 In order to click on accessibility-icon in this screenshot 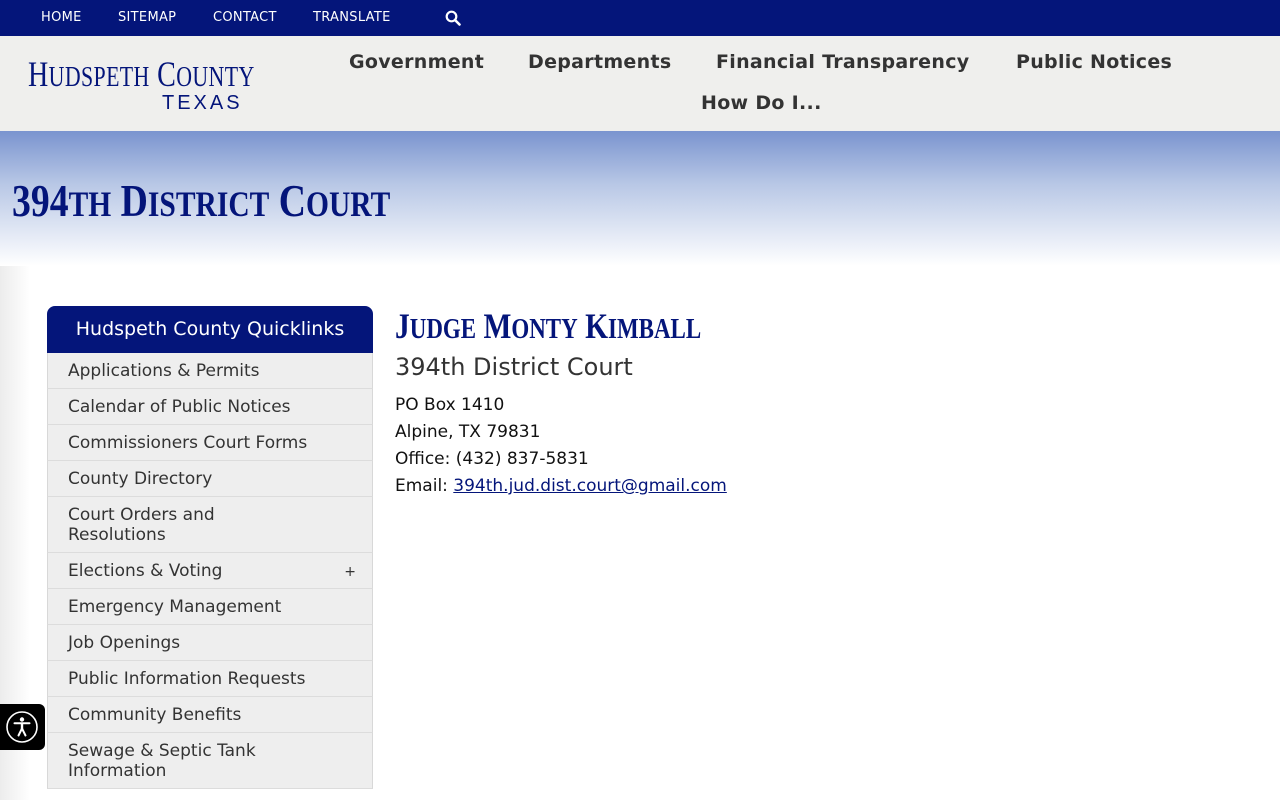, I will do `click(22, 727)`.